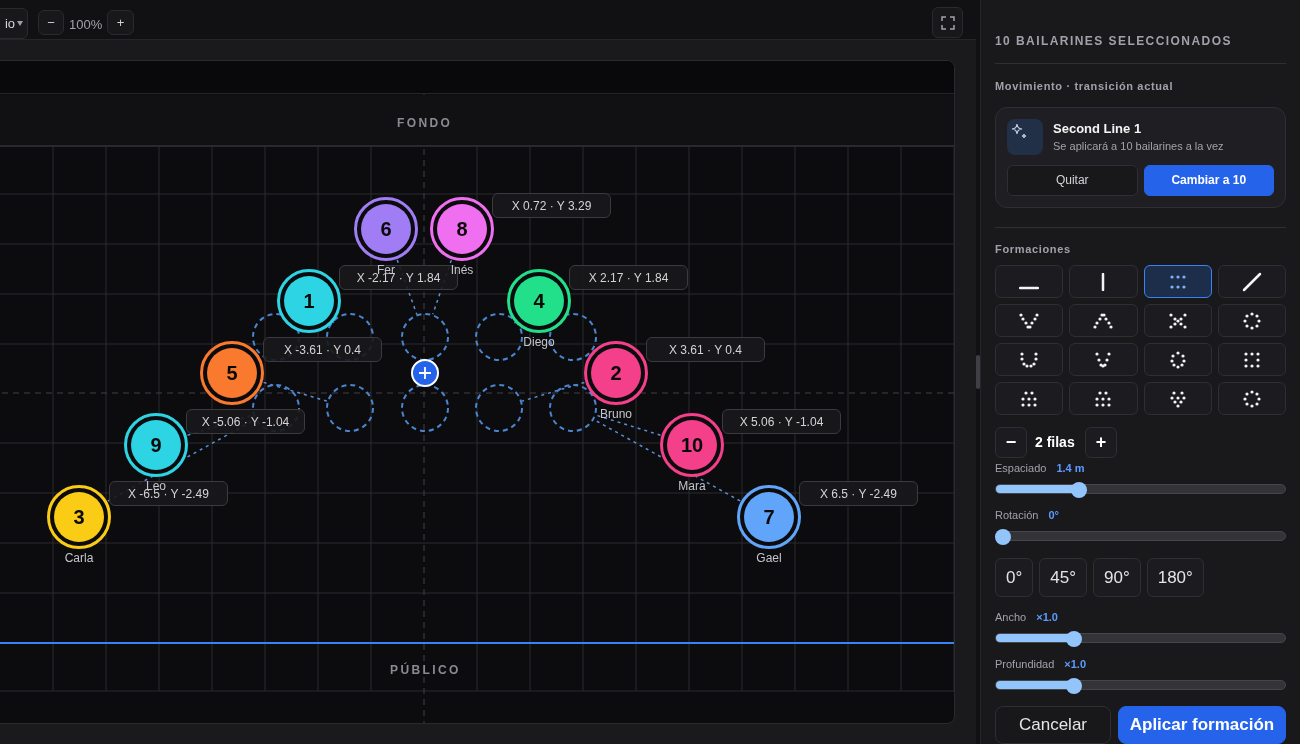 The image size is (1300, 744). I want to click on dancer-marker: 8, so click(462, 229).